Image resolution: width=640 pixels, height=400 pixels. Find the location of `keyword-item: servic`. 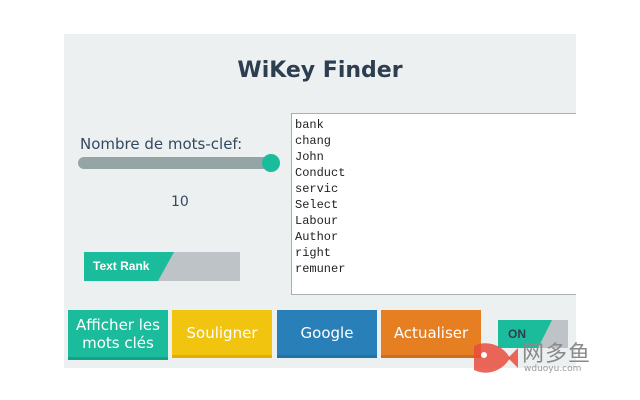

keyword-item: servic is located at coordinates (317, 189).